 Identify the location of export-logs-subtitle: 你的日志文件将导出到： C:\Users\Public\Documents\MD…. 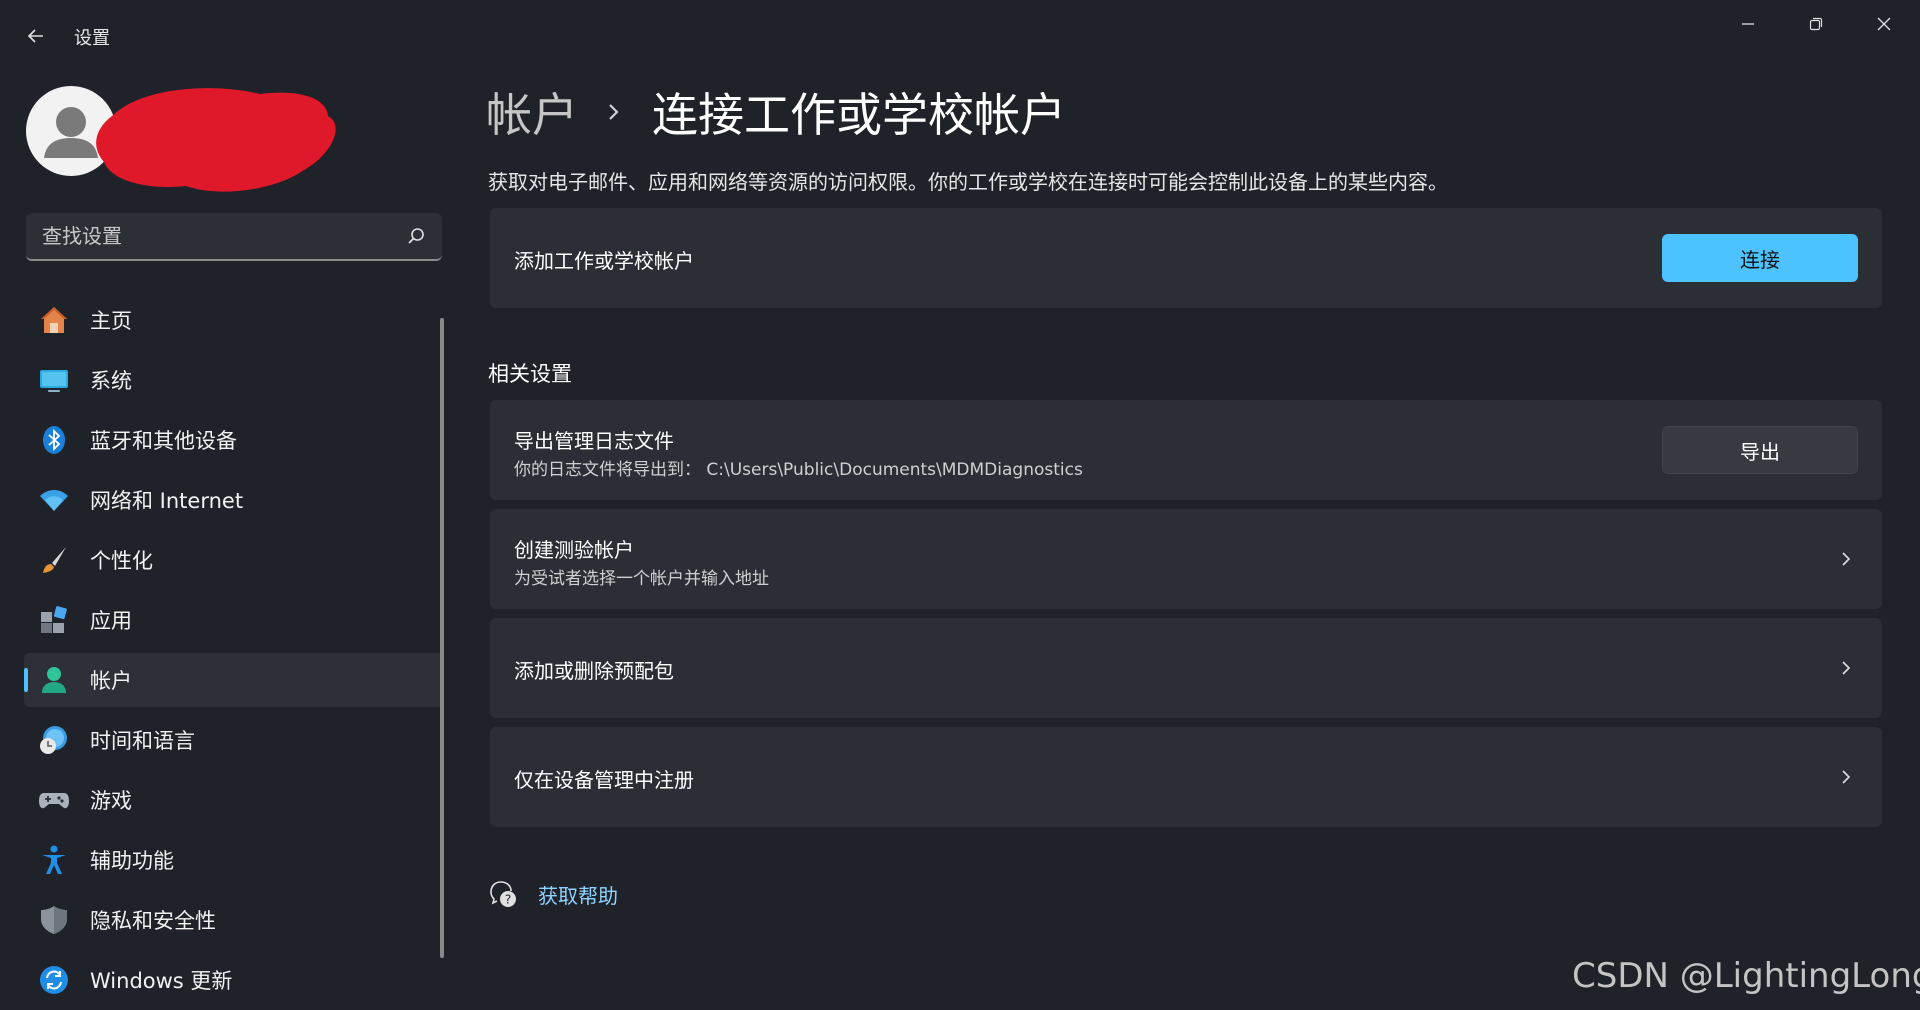
(798, 470).